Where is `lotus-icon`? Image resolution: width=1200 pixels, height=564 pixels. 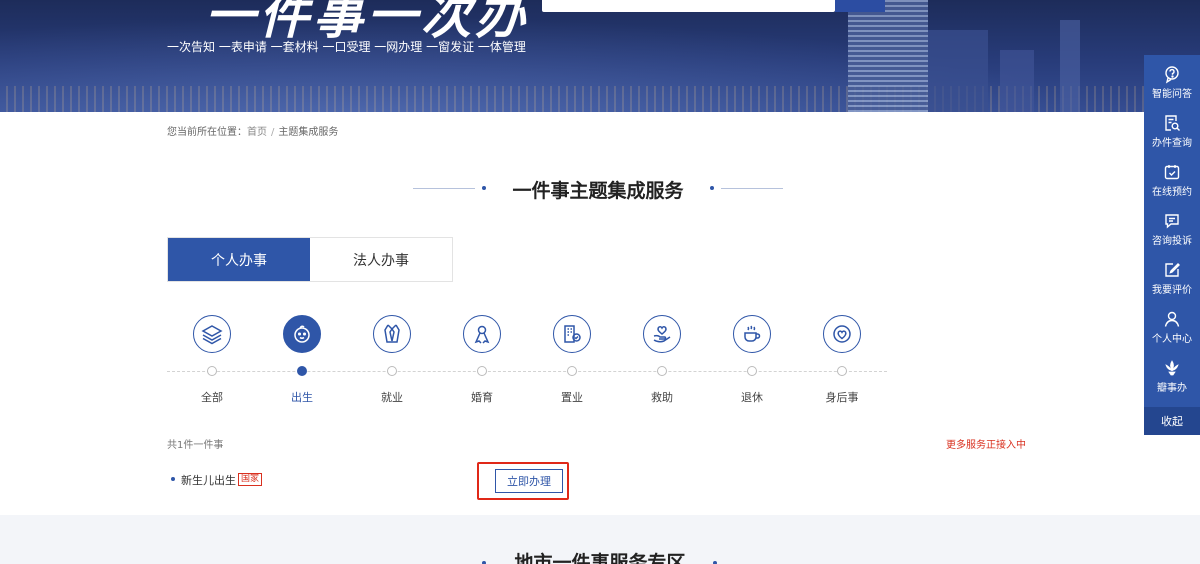
lotus-icon is located at coordinates (1172, 368).